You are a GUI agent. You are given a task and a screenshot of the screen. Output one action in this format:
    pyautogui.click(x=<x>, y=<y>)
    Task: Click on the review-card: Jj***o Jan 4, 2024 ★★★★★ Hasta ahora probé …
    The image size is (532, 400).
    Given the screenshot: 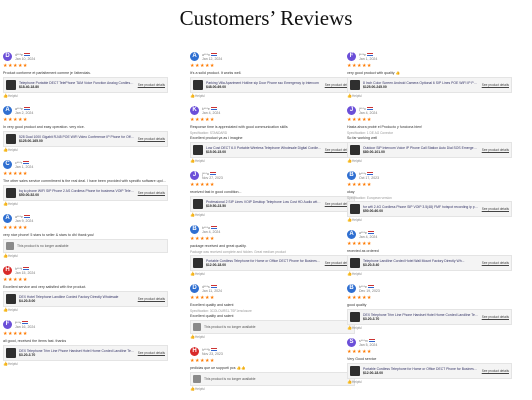 What is the action you would take?
    pyautogui.click(x=429, y=134)
    